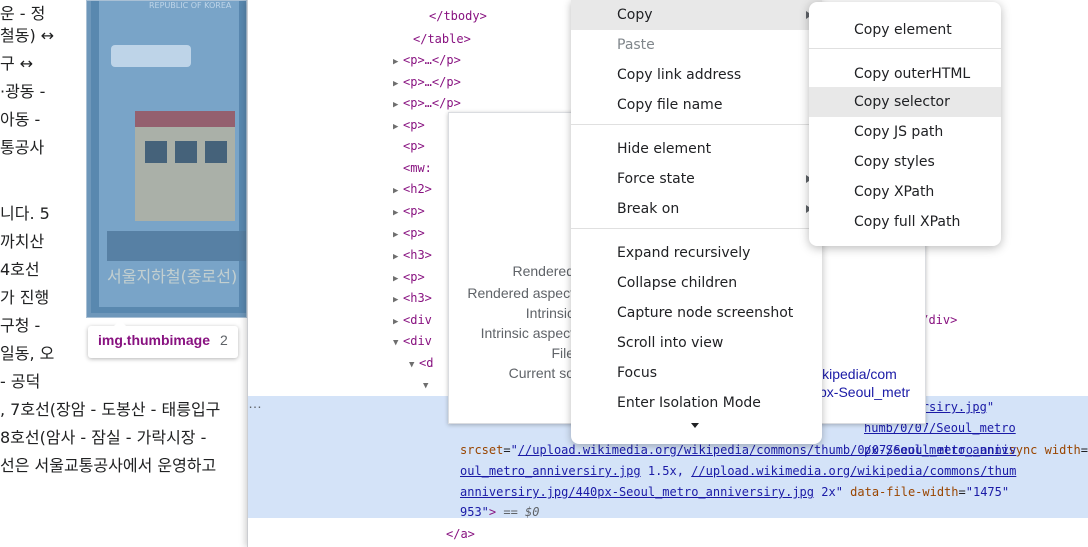  What do you see at coordinates (905, 30) in the screenshot?
I see `submenu-item-copy-element: Copy element` at bounding box center [905, 30].